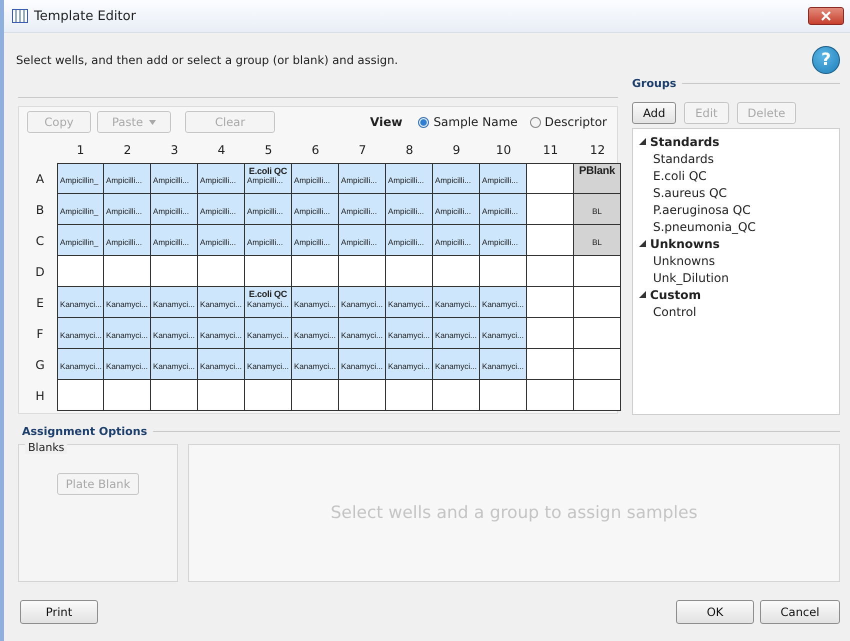 Image resolution: width=850 pixels, height=641 pixels. What do you see at coordinates (674, 311) in the screenshot?
I see `tree-item: Control` at bounding box center [674, 311].